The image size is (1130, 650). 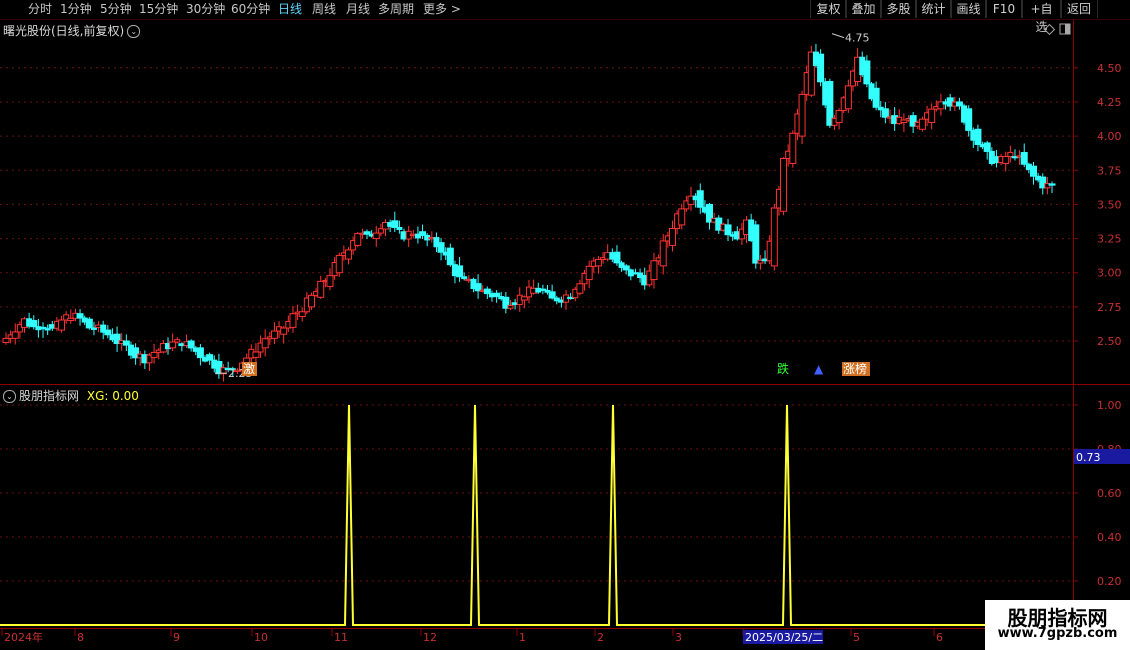 I want to click on time-label-8: 3, so click(x=678, y=637).